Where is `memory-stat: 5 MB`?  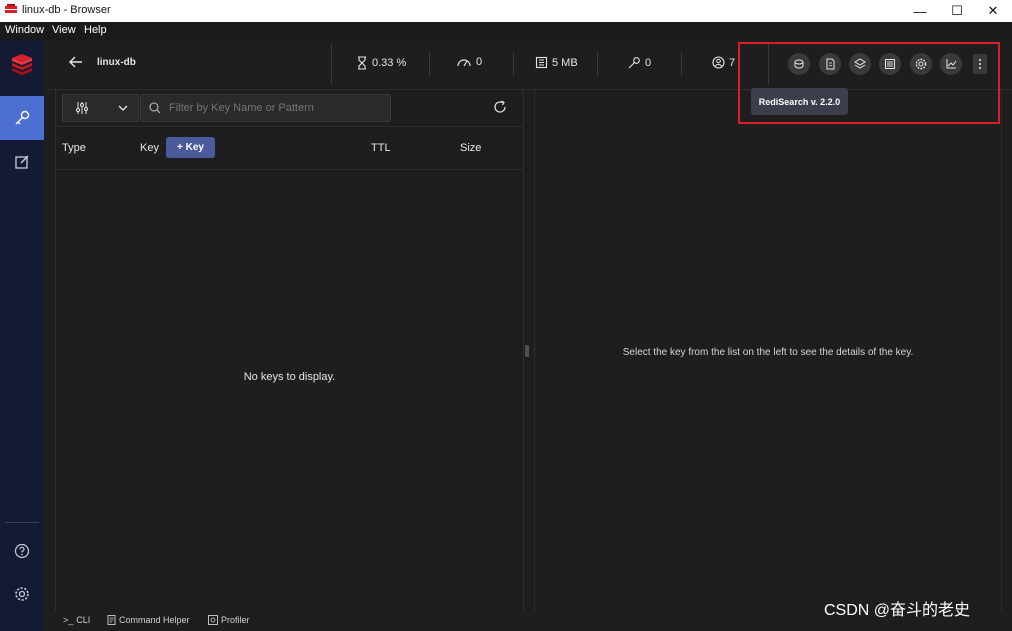
memory-stat: 5 MB is located at coordinates (556, 62).